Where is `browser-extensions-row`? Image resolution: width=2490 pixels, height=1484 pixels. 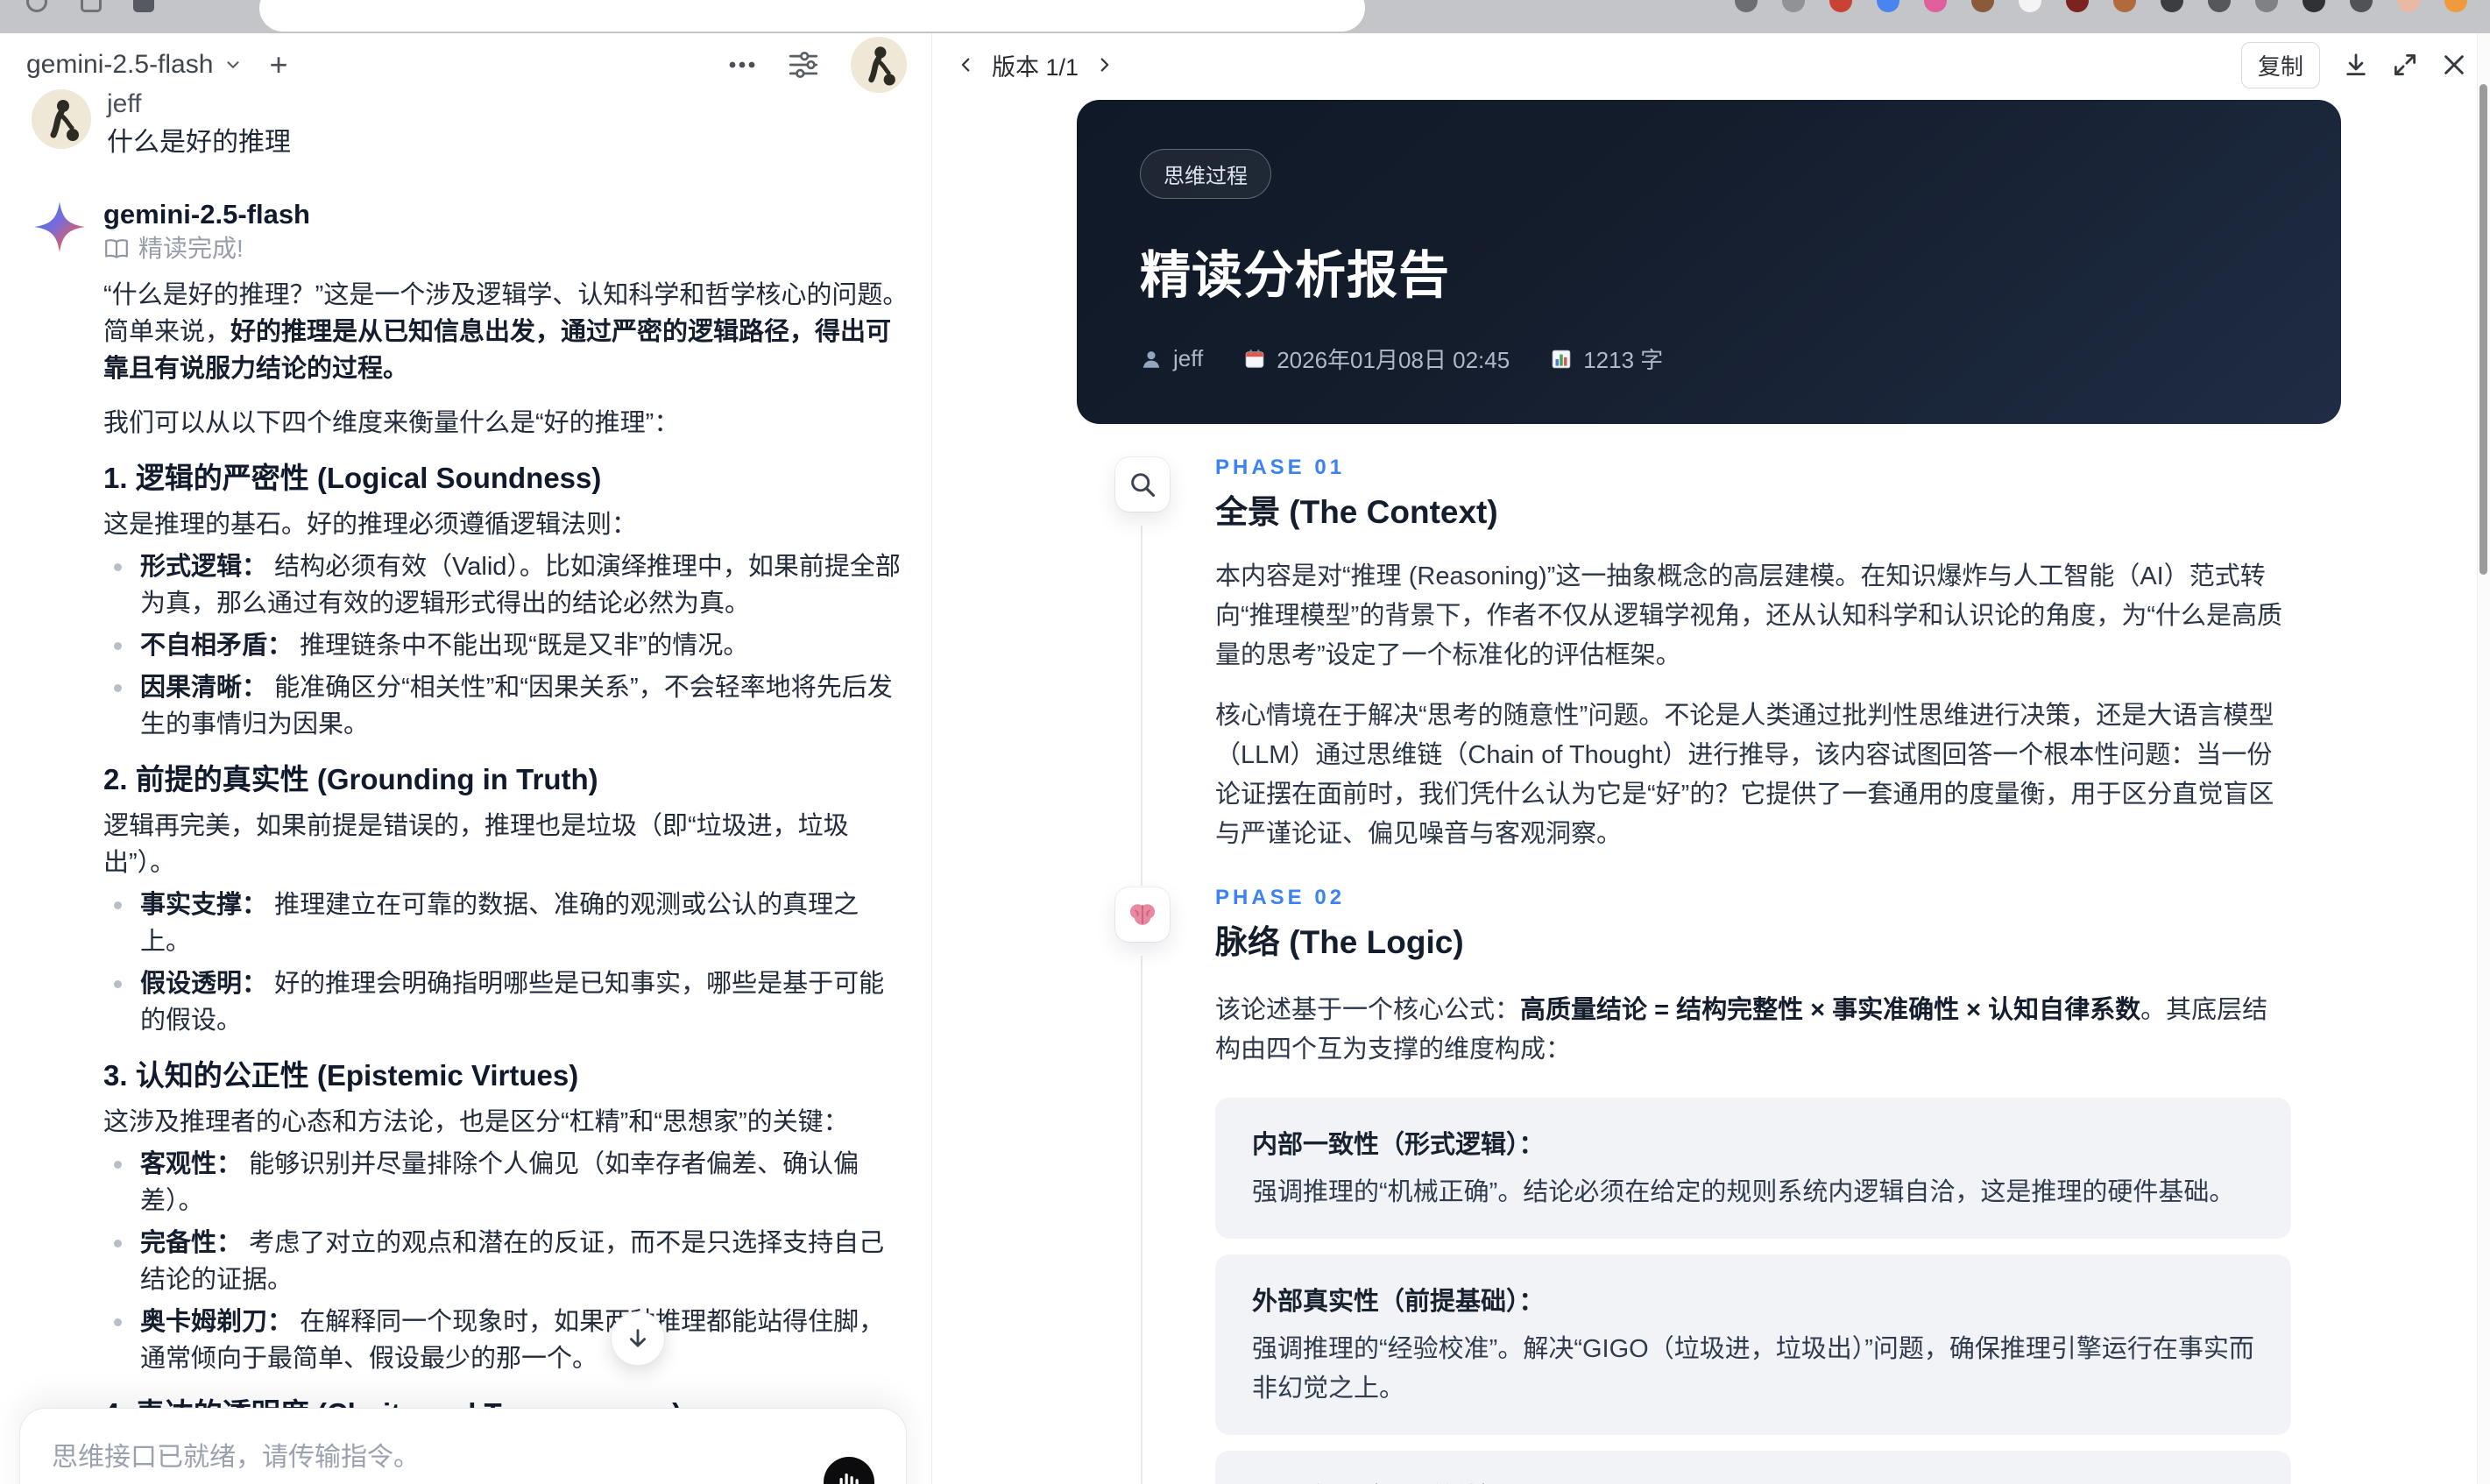
browser-extensions-row is located at coordinates (2101, 6).